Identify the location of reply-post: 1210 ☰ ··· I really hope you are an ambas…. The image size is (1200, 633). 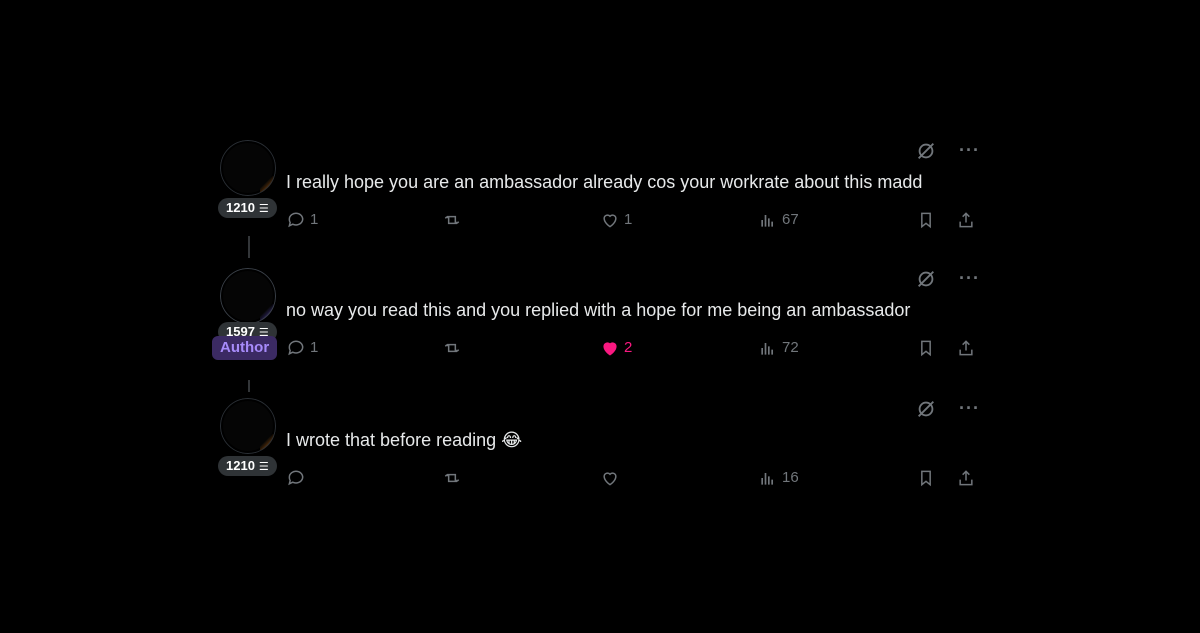
(601, 200).